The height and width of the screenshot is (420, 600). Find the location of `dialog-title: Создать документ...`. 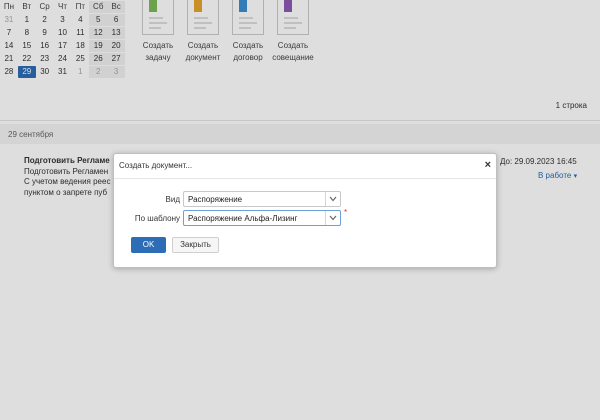

dialog-title: Создать документ... is located at coordinates (156, 165).